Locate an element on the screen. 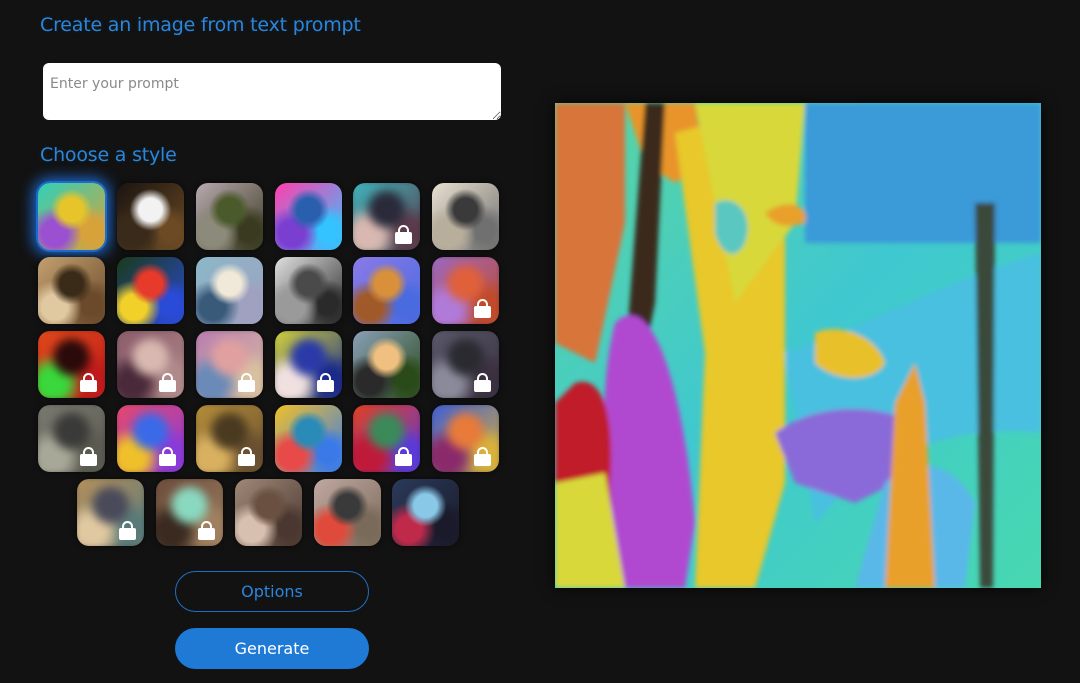 This screenshot has width=1080, height=683. style-tile-modern-house is located at coordinates (386, 364).